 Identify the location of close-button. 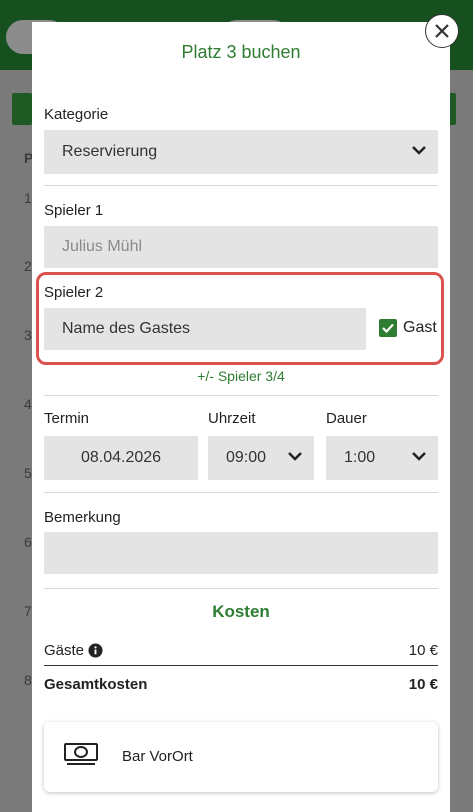
(442, 31).